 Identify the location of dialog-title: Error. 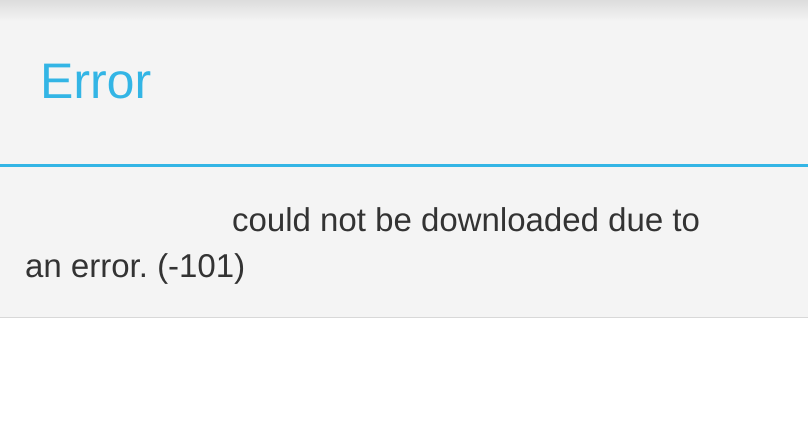
(95, 81).